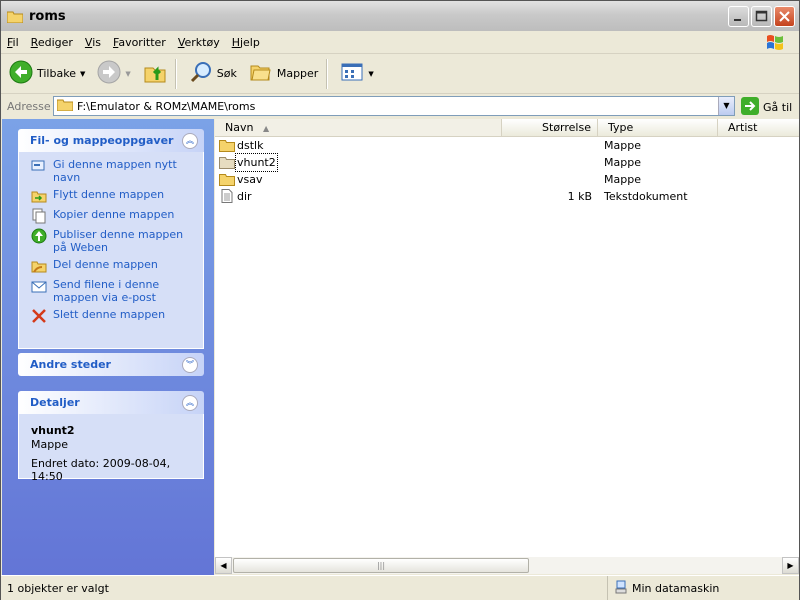 The height and width of the screenshot is (600, 800). What do you see at coordinates (49, 444) in the screenshot?
I see `details-type: Mappe` at bounding box center [49, 444].